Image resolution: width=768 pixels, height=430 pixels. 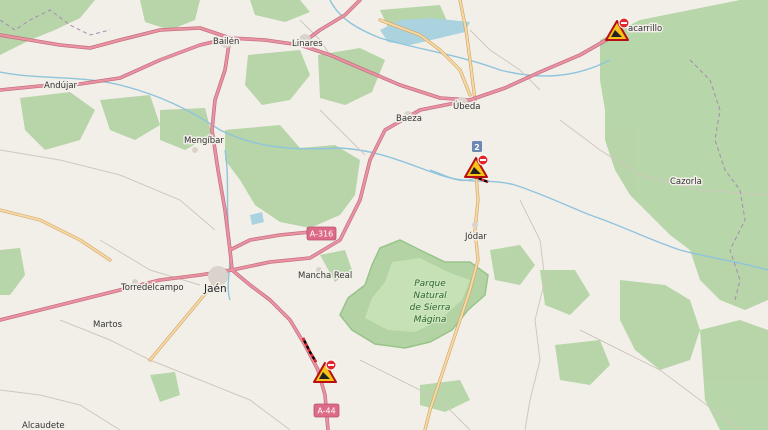 I want to click on place-label-ubeda: Úbeda, so click(x=466, y=106).